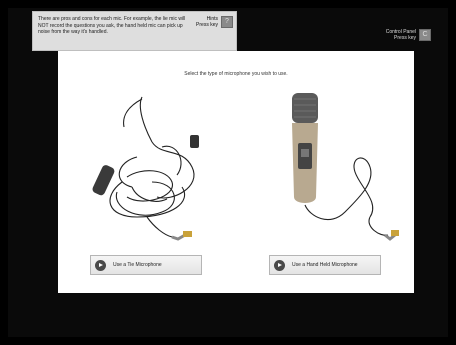  Describe the element at coordinates (335, 172) in the screenshot. I see `hand-held-microphone-image` at that location.